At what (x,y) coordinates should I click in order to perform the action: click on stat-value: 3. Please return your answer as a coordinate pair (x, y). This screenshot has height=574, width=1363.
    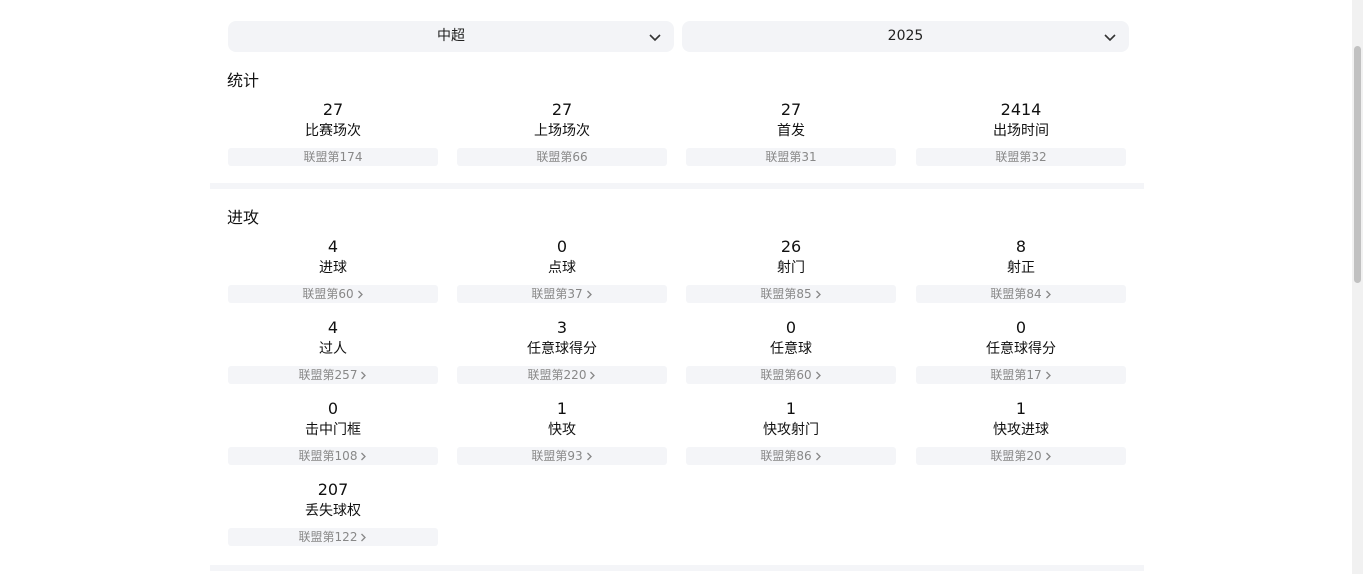
    Looking at the image, I should click on (562, 327).